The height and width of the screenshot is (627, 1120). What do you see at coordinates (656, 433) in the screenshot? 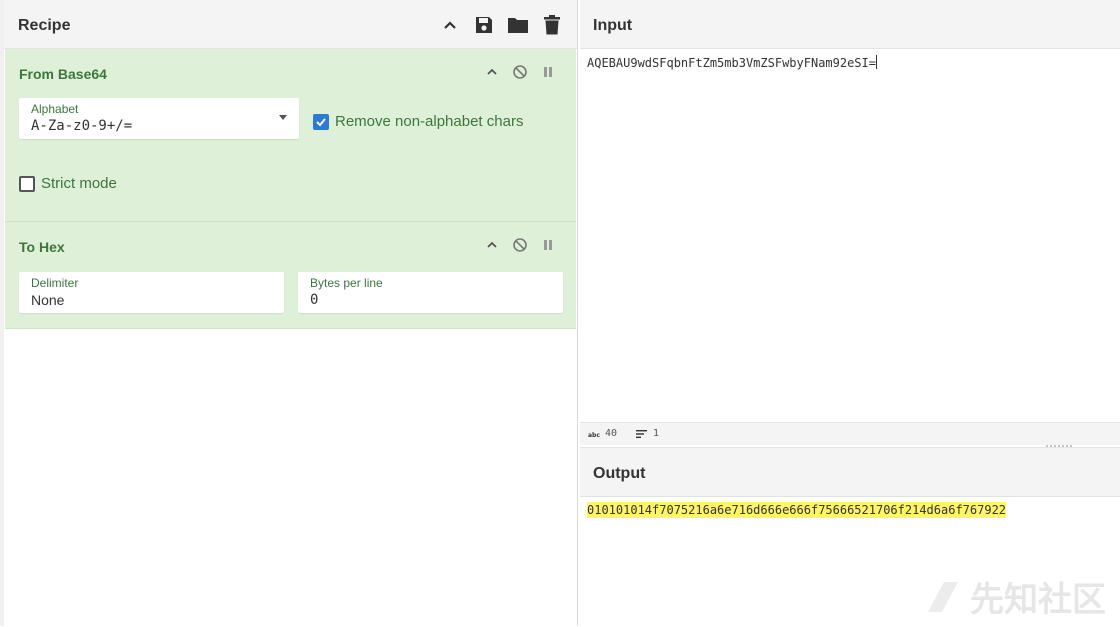
I see `lines-value: 1` at bounding box center [656, 433].